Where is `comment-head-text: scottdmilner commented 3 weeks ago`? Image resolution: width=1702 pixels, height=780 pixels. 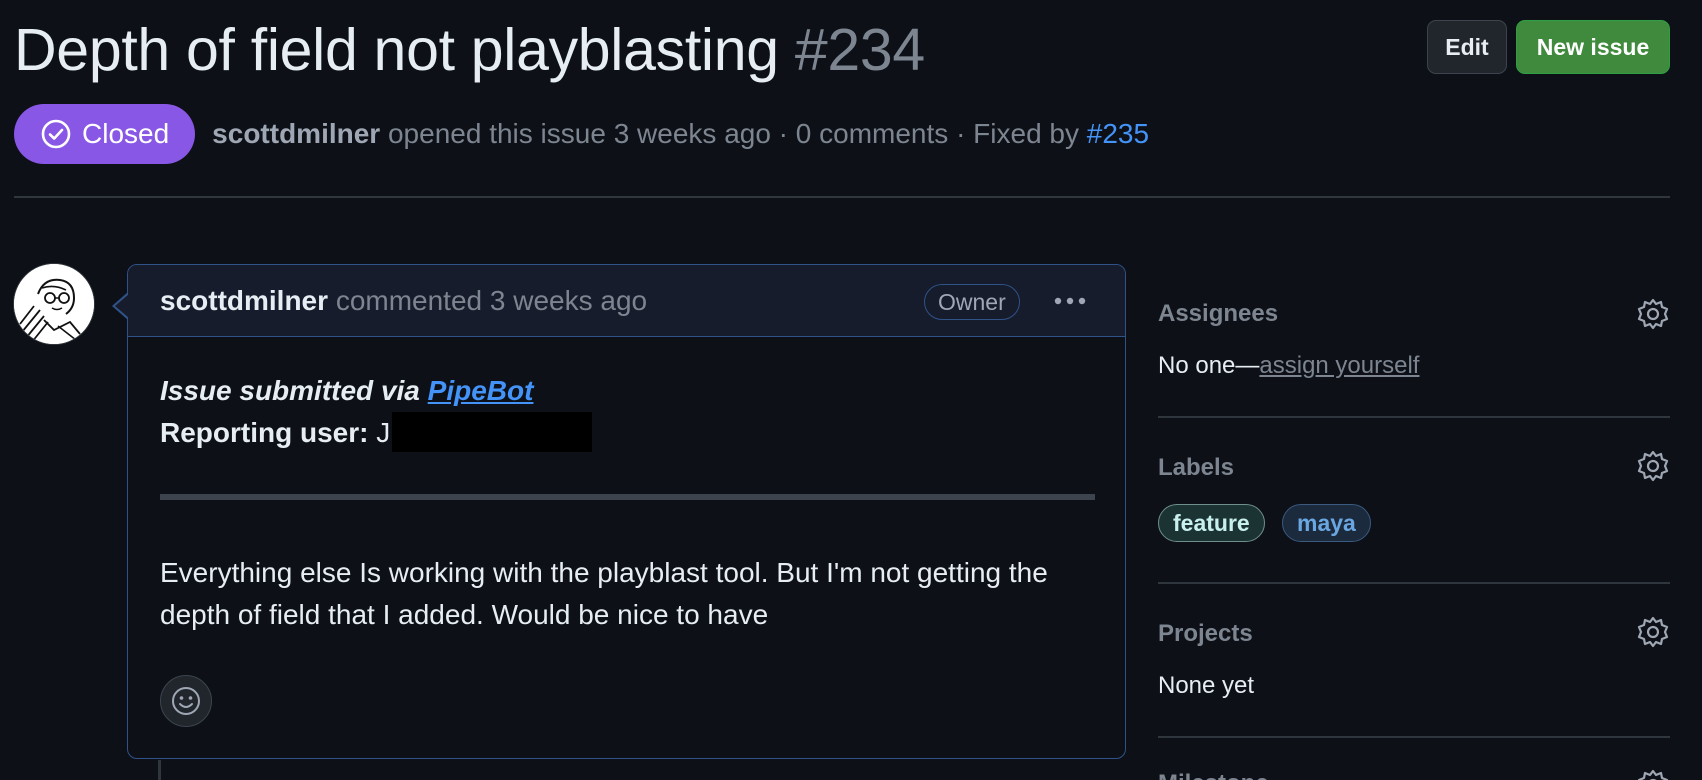 comment-head-text: scottdmilner commented 3 weeks ago is located at coordinates (403, 301).